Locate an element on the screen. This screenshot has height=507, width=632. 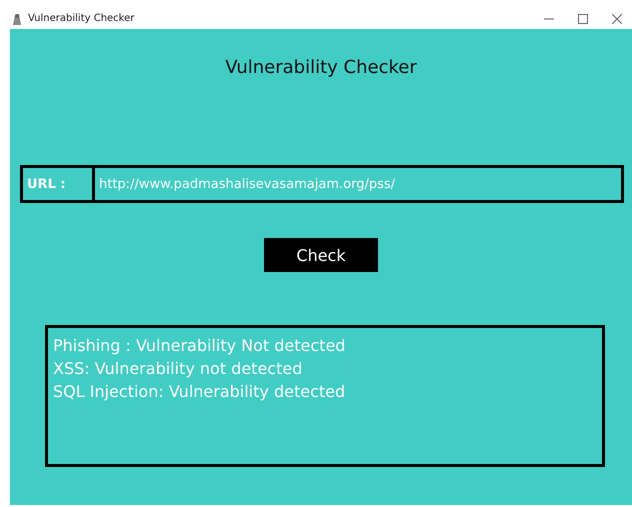
result-line: Phishing : Vulnerability Not detected is located at coordinates (199, 346).